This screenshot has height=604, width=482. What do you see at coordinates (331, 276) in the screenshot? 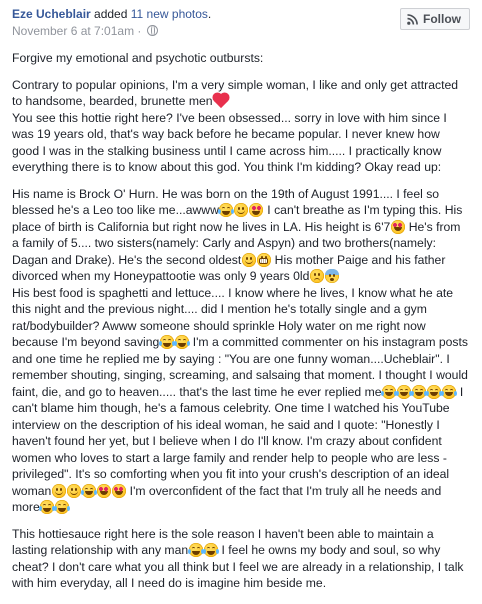
I see `fearful-face-emoji-icon` at bounding box center [331, 276].